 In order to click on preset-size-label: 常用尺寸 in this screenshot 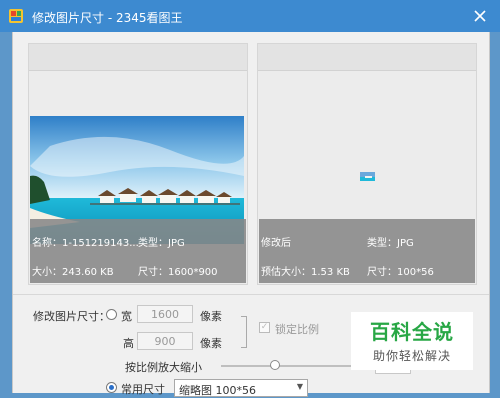, I will do `click(143, 389)`.